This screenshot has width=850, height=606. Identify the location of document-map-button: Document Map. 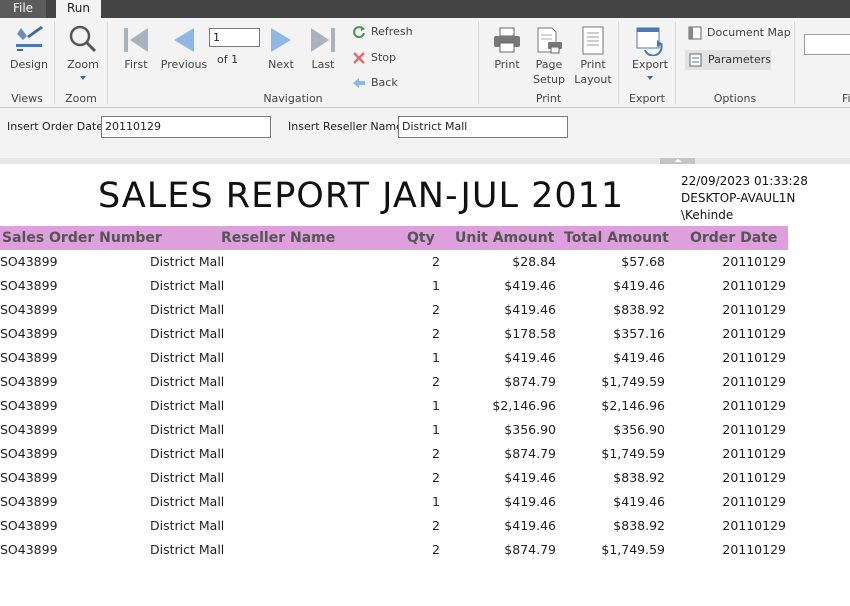
(739, 33).